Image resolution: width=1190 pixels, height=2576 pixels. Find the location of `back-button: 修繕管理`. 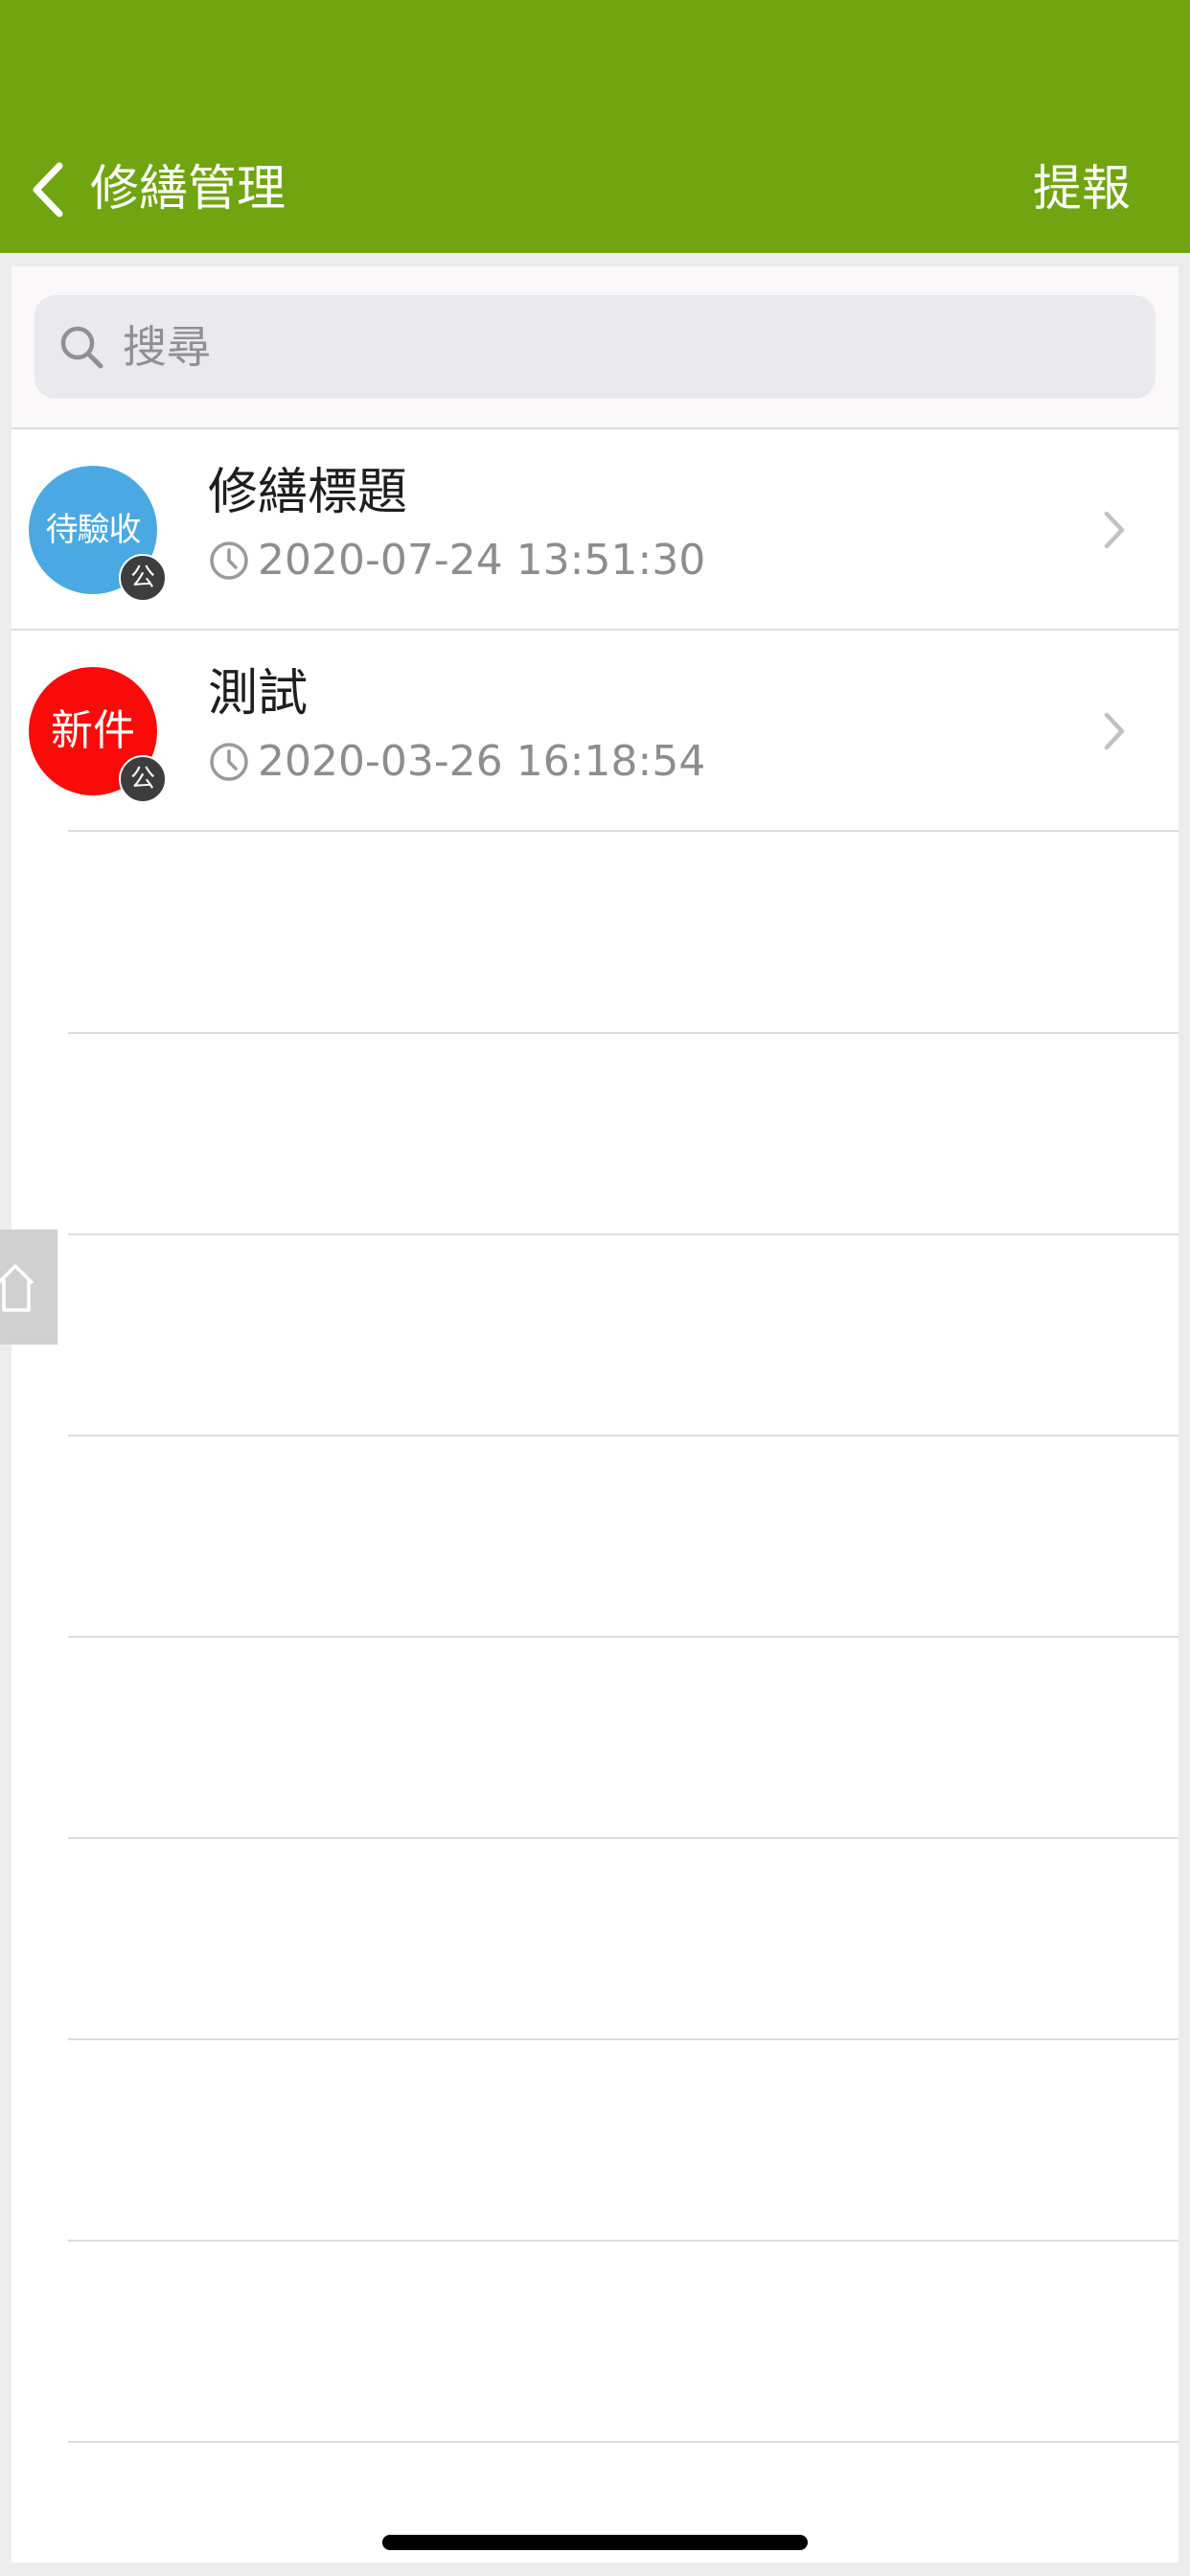

back-button: 修繕管理 is located at coordinates (158, 189).